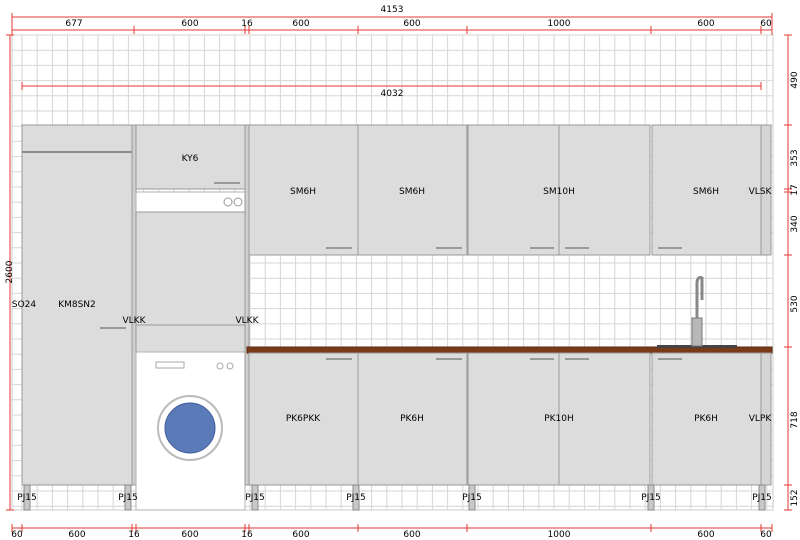 This screenshot has height=540, width=800. I want to click on label-wall-4: SM6H, so click(706, 192).